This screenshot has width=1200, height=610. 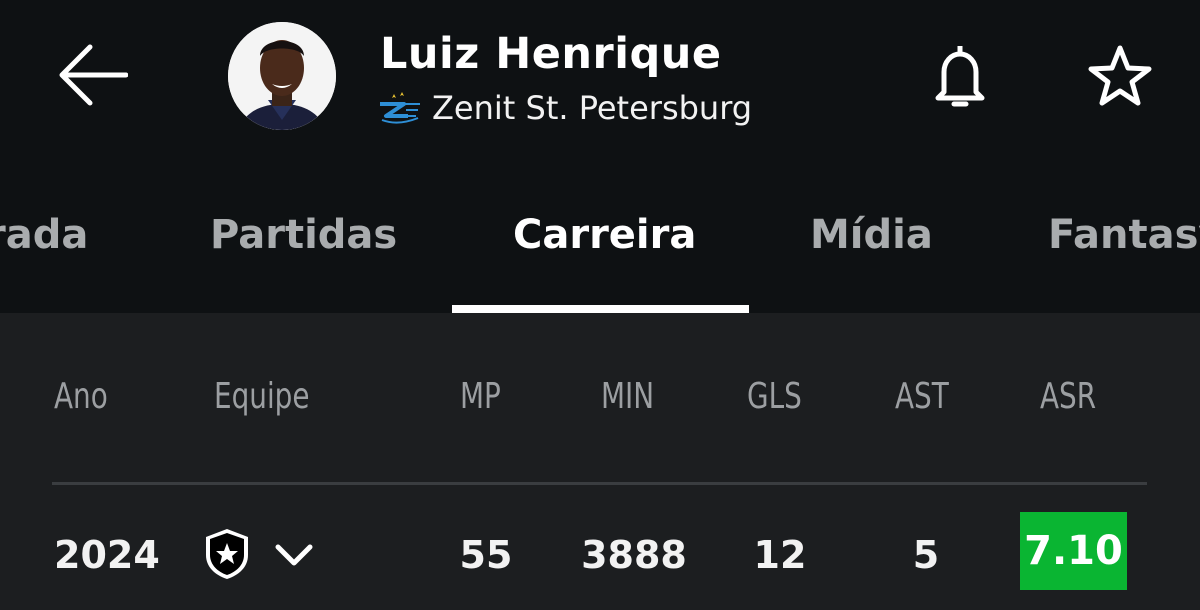 I want to click on favorite-button, so click(x=1120, y=76).